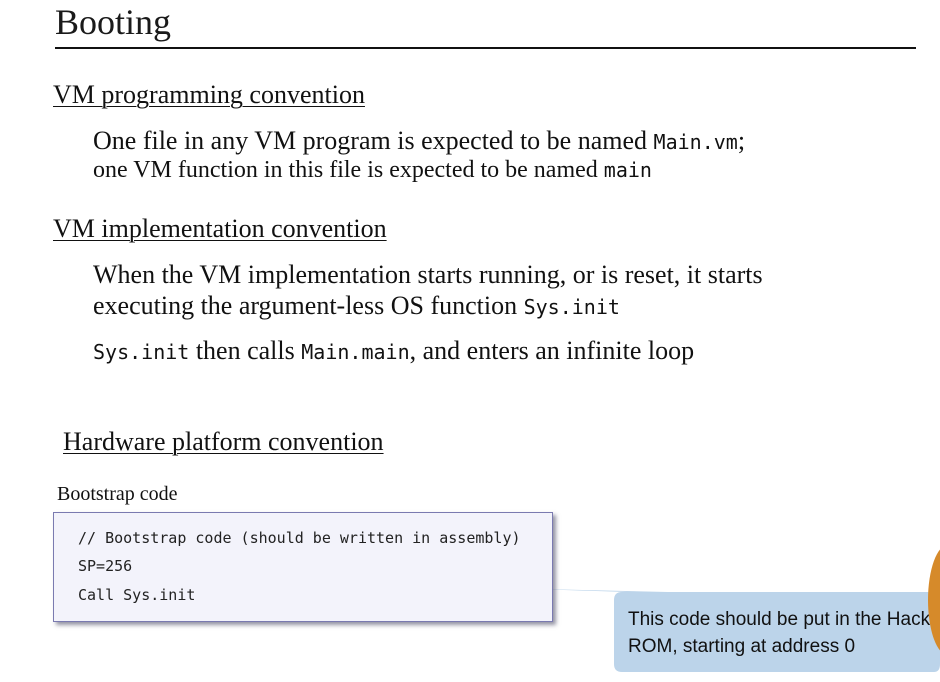 Image resolution: width=940 pixels, height=682 pixels. Describe the element at coordinates (137, 595) in the screenshot. I see `code-line: Call Sys.init` at that location.